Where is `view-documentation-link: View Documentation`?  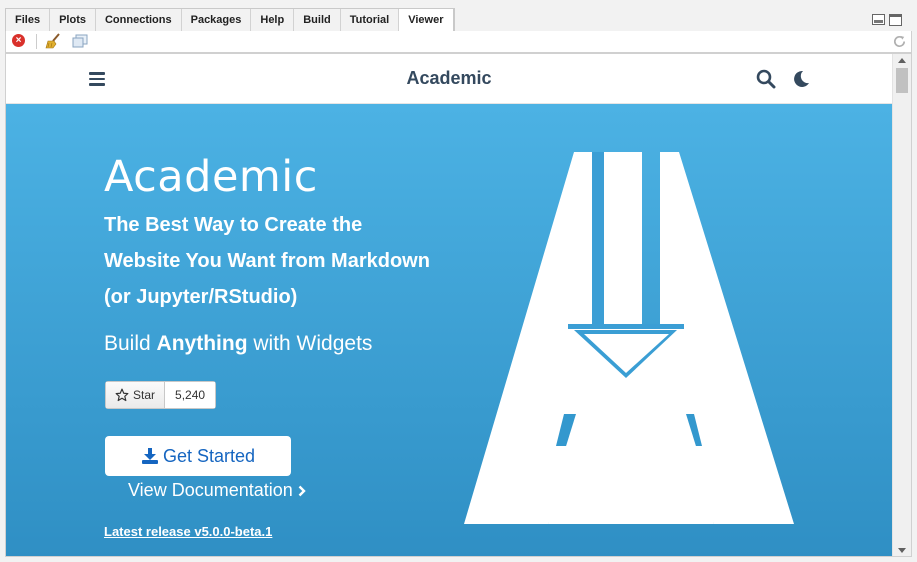 view-documentation-link: View Documentation is located at coordinates (217, 490).